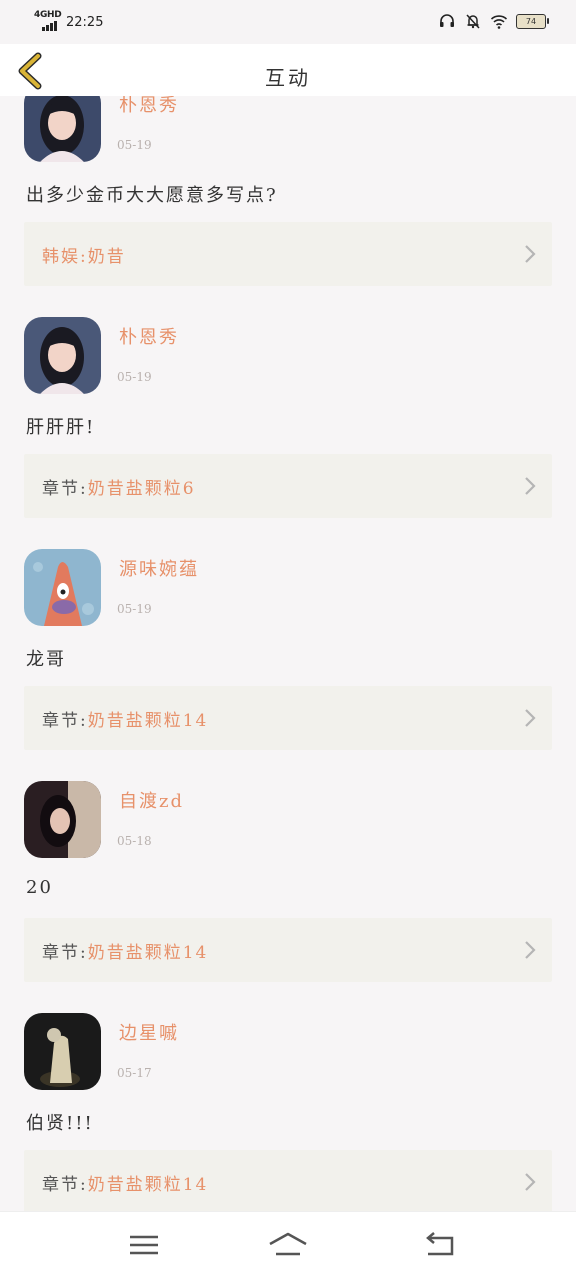 Image resolution: width=576 pixels, height=1280 pixels. What do you see at coordinates (152, 195) in the screenshot?
I see `comment-text: 出多少金币大大愿意多写点?` at bounding box center [152, 195].